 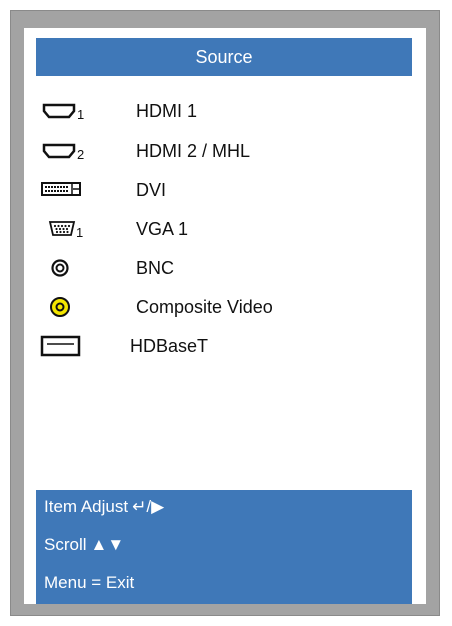 I want to click on help-menu-exit: Menu = Exit, so click(x=89, y=583).